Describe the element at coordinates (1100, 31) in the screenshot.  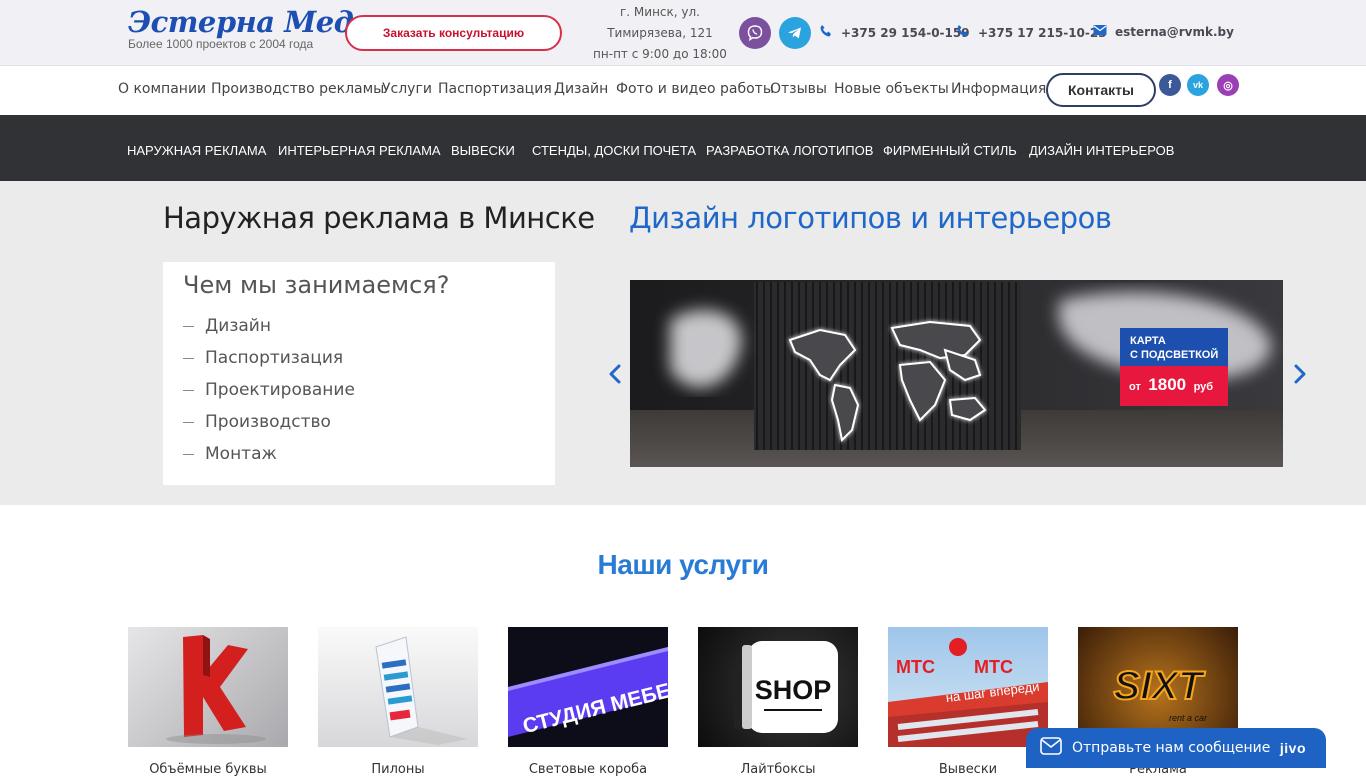
I see `email-icon` at that location.